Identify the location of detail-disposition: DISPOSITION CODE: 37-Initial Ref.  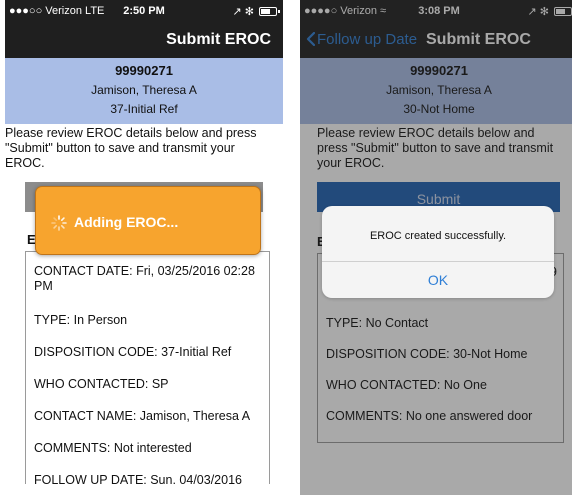
(133, 352).